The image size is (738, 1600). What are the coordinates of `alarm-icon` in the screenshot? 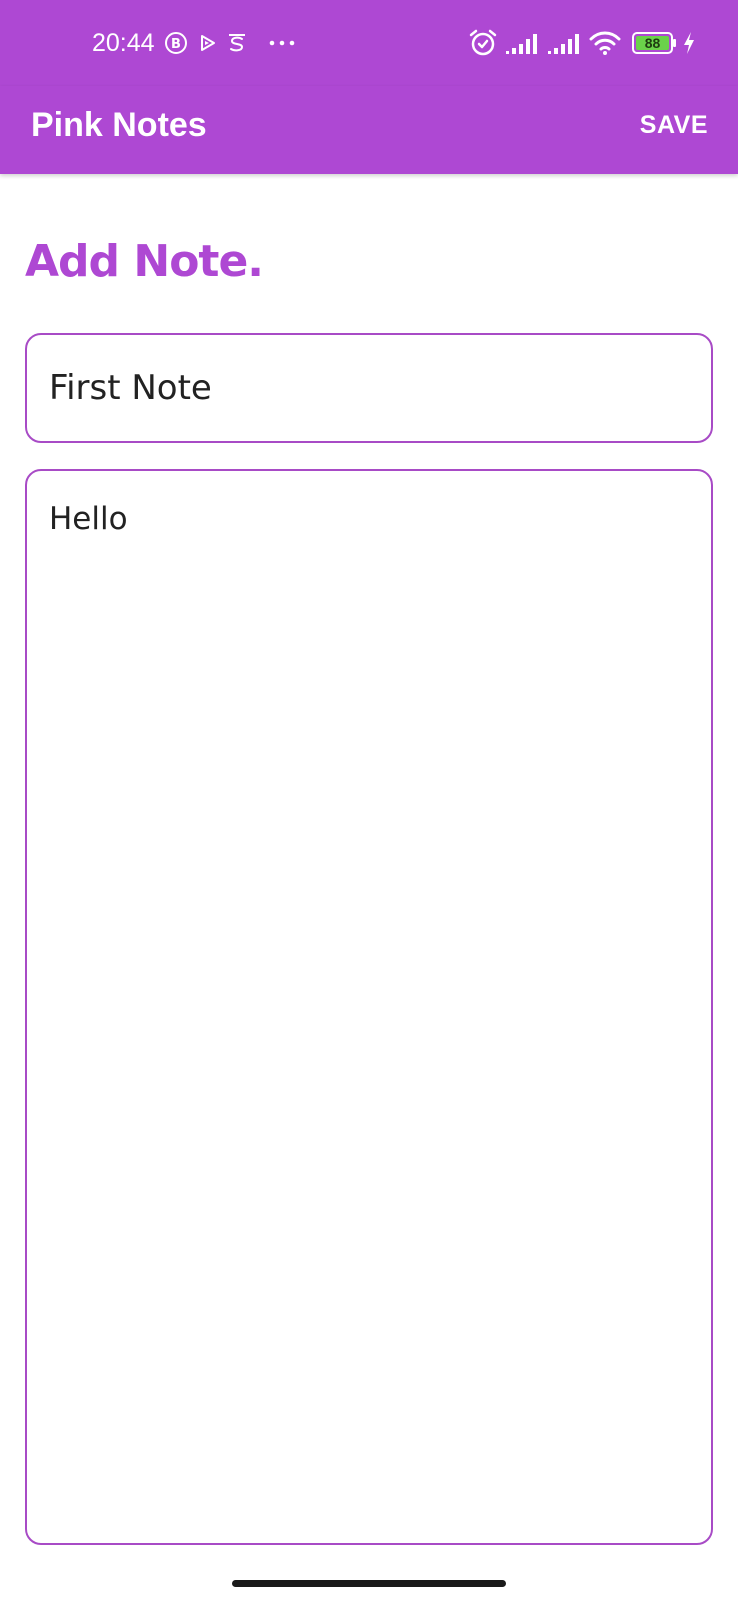 It's located at (483, 42).